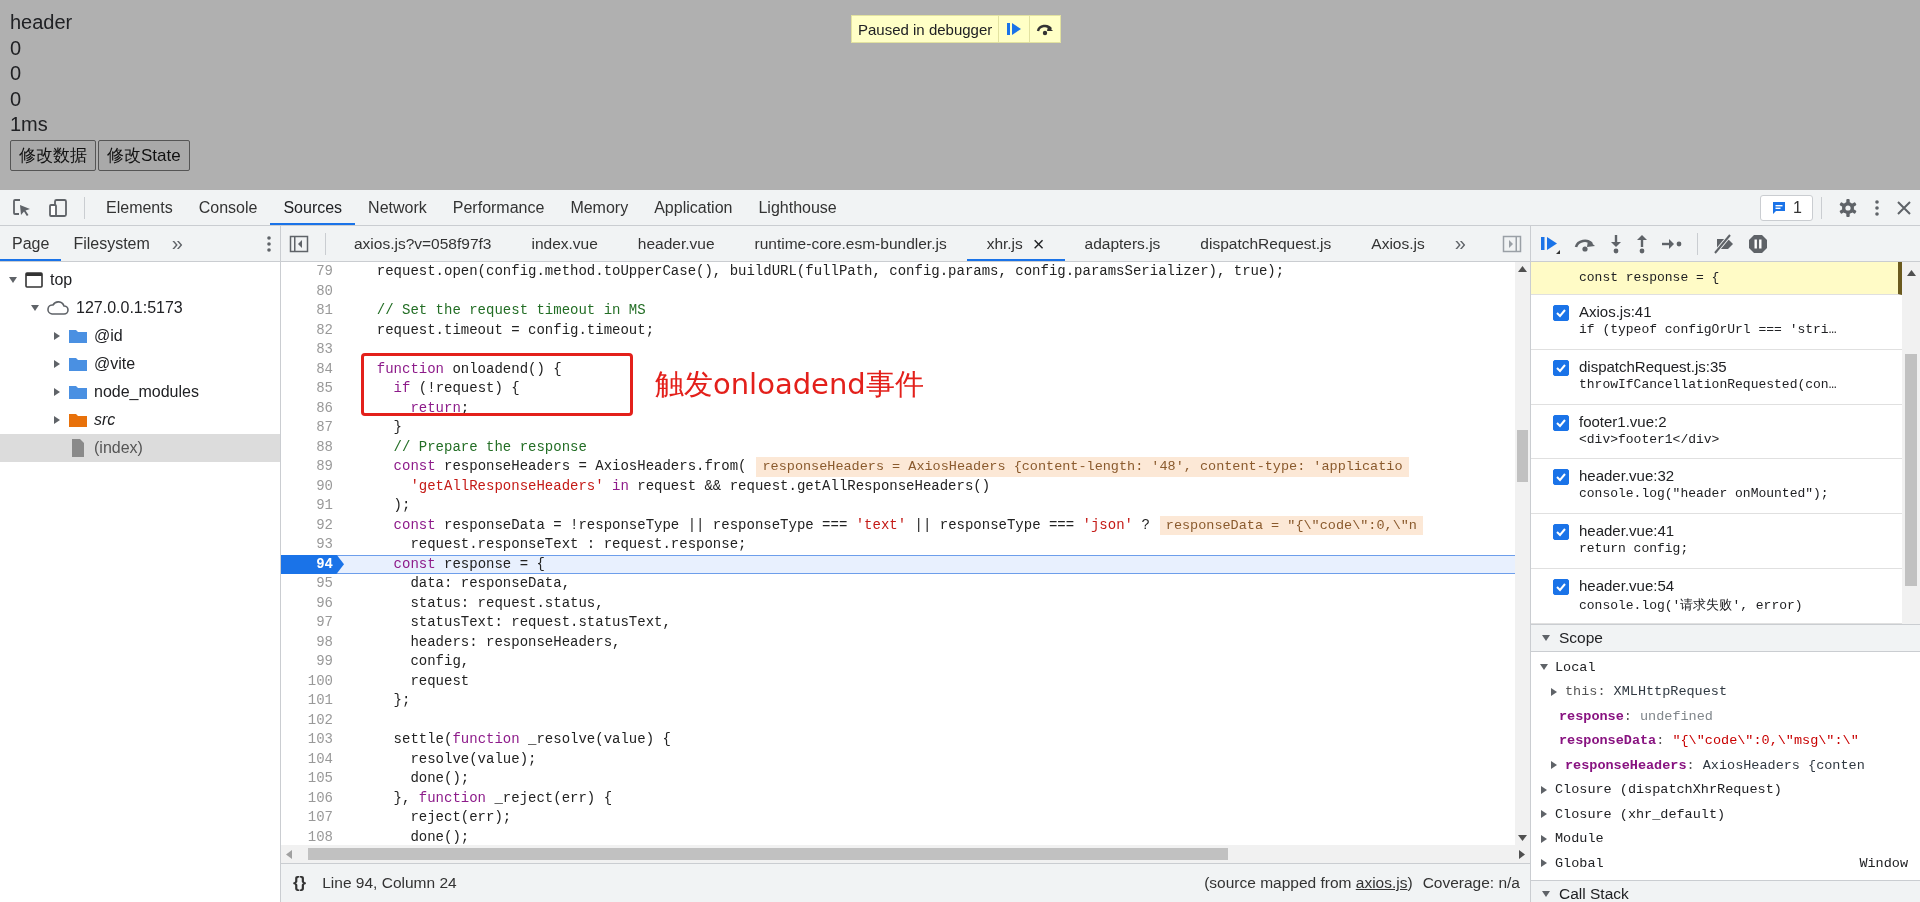 Image resolution: width=1920 pixels, height=902 pixels. Describe the element at coordinates (693, 207) in the screenshot. I see `devtools-tab: Application` at that location.